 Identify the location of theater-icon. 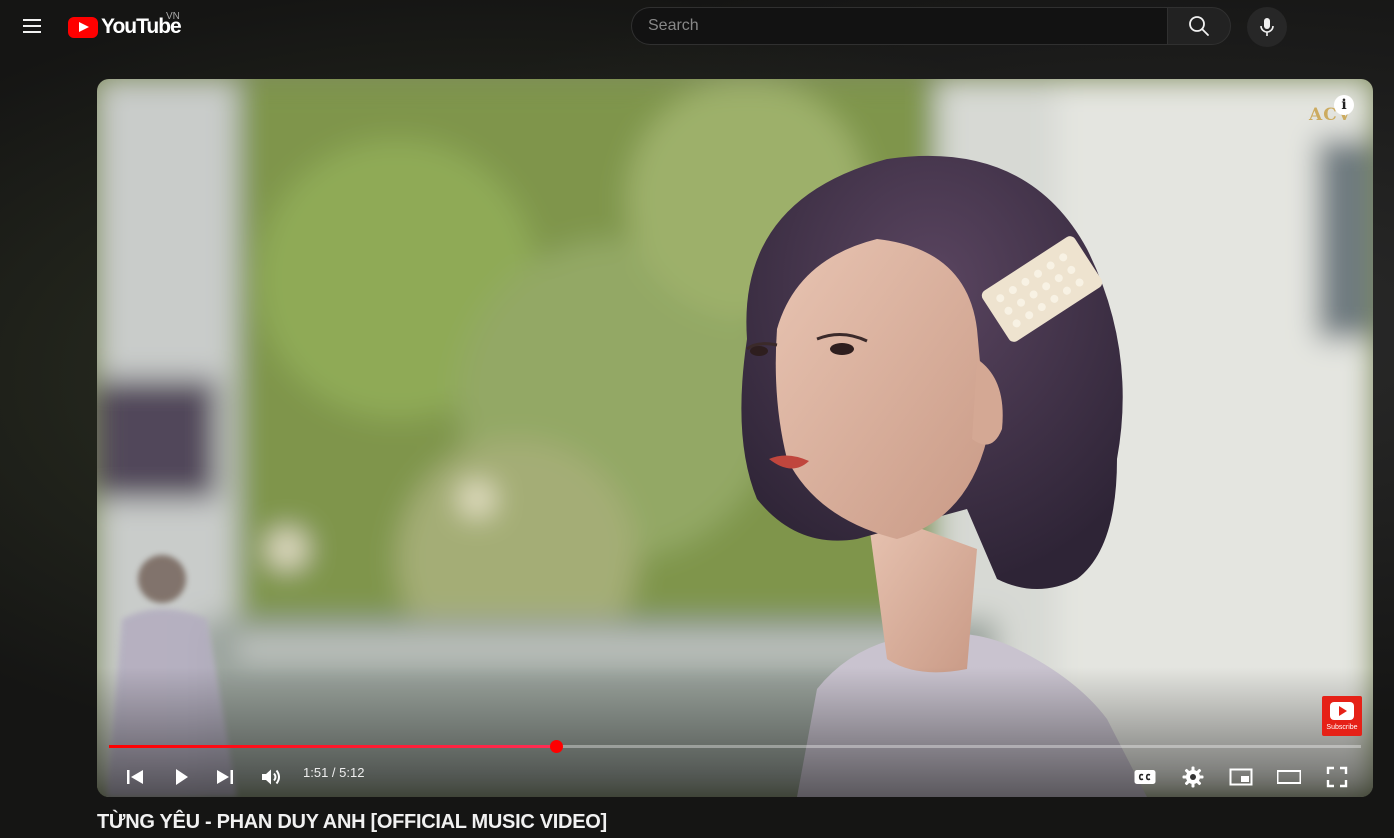
(1289, 777).